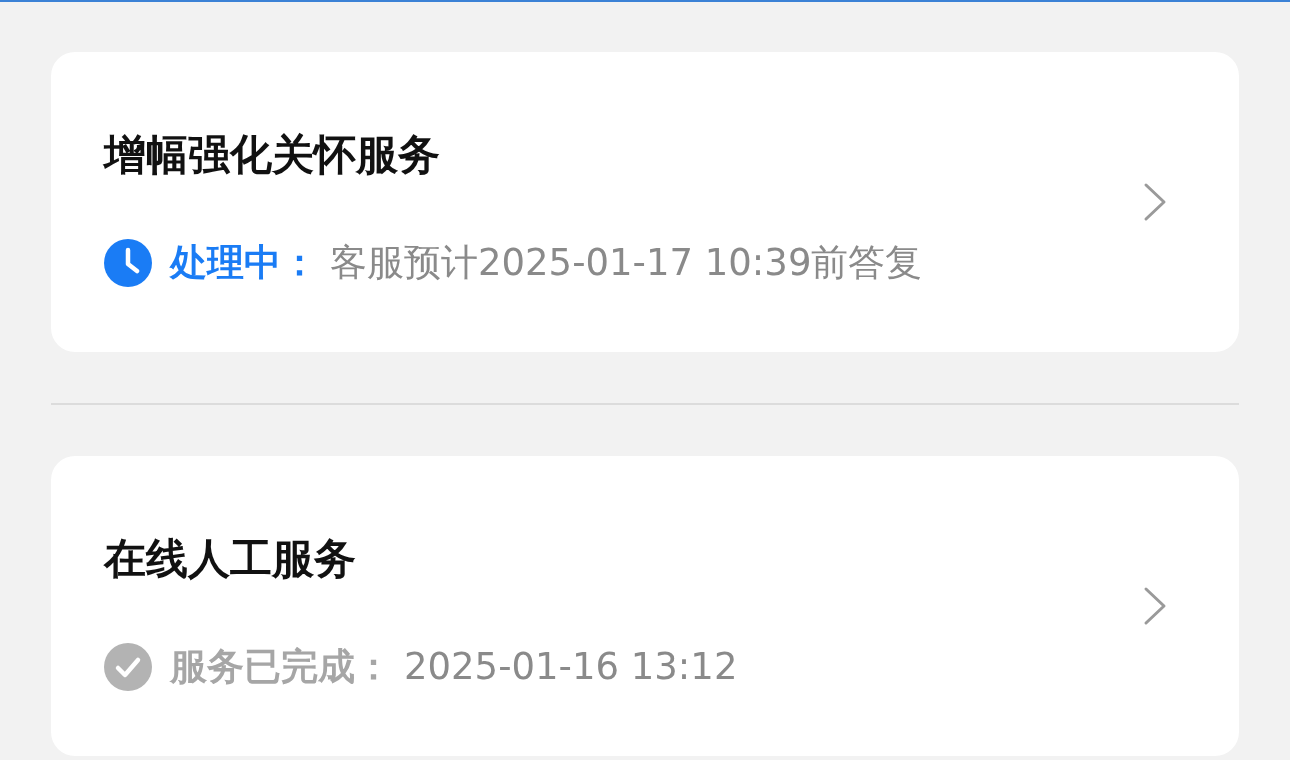  I want to click on status-detail: 客服预计2025-01-17 10:39前答复, so click(626, 263).